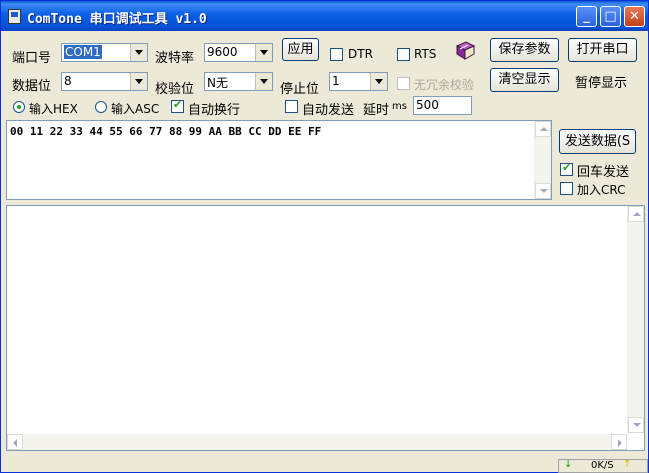  What do you see at coordinates (104, 52) in the screenshot?
I see `port-select: COM1` at bounding box center [104, 52].